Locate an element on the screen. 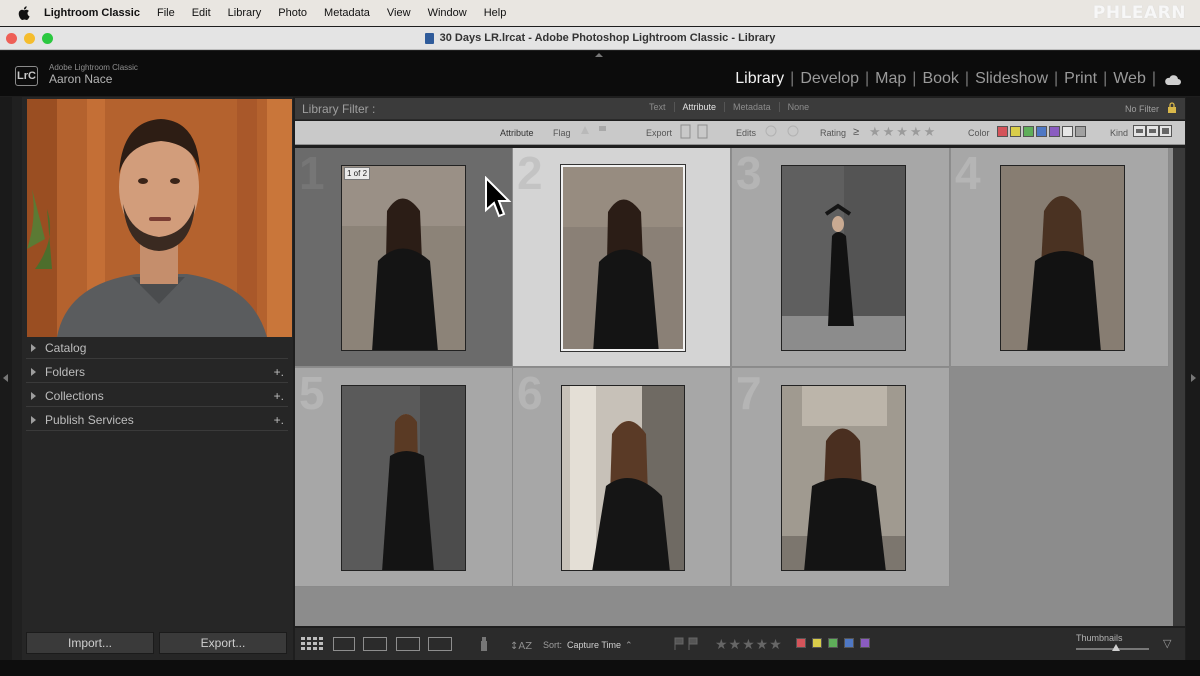  minimize-window-button is located at coordinates (29, 38).